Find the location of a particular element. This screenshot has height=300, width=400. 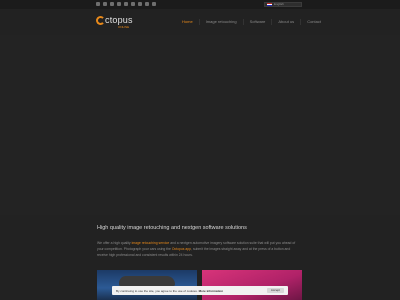

logo-ring-icon is located at coordinates (100, 20).